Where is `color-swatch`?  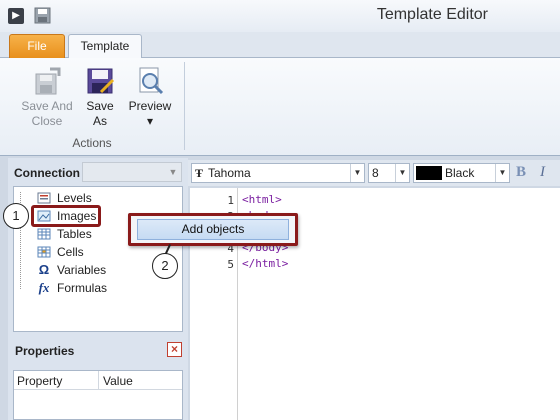 color-swatch is located at coordinates (429, 173).